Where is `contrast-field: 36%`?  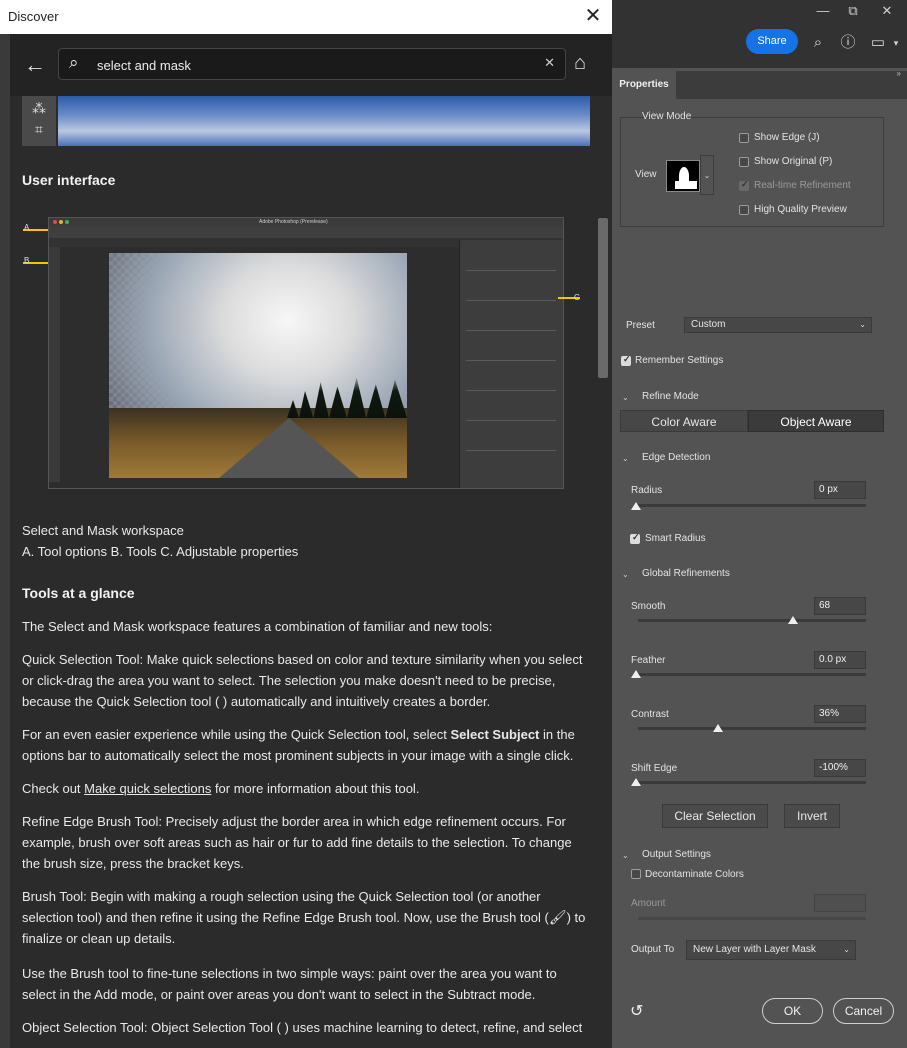
contrast-field: 36% is located at coordinates (840, 714).